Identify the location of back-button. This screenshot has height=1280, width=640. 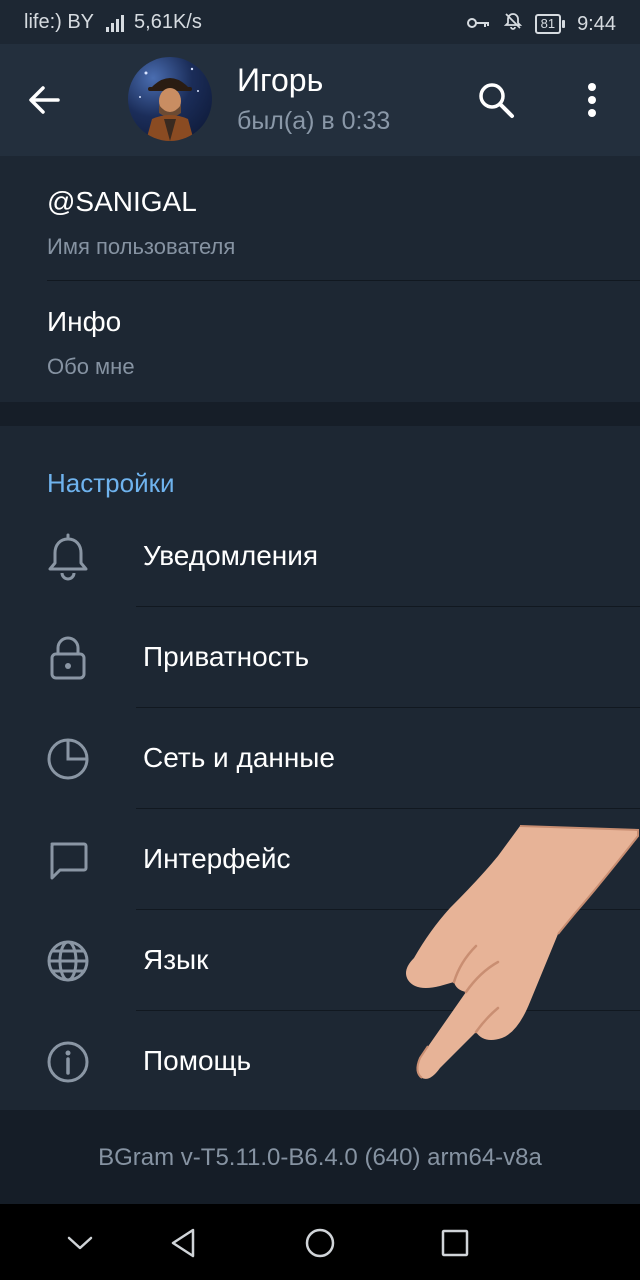
(44, 100).